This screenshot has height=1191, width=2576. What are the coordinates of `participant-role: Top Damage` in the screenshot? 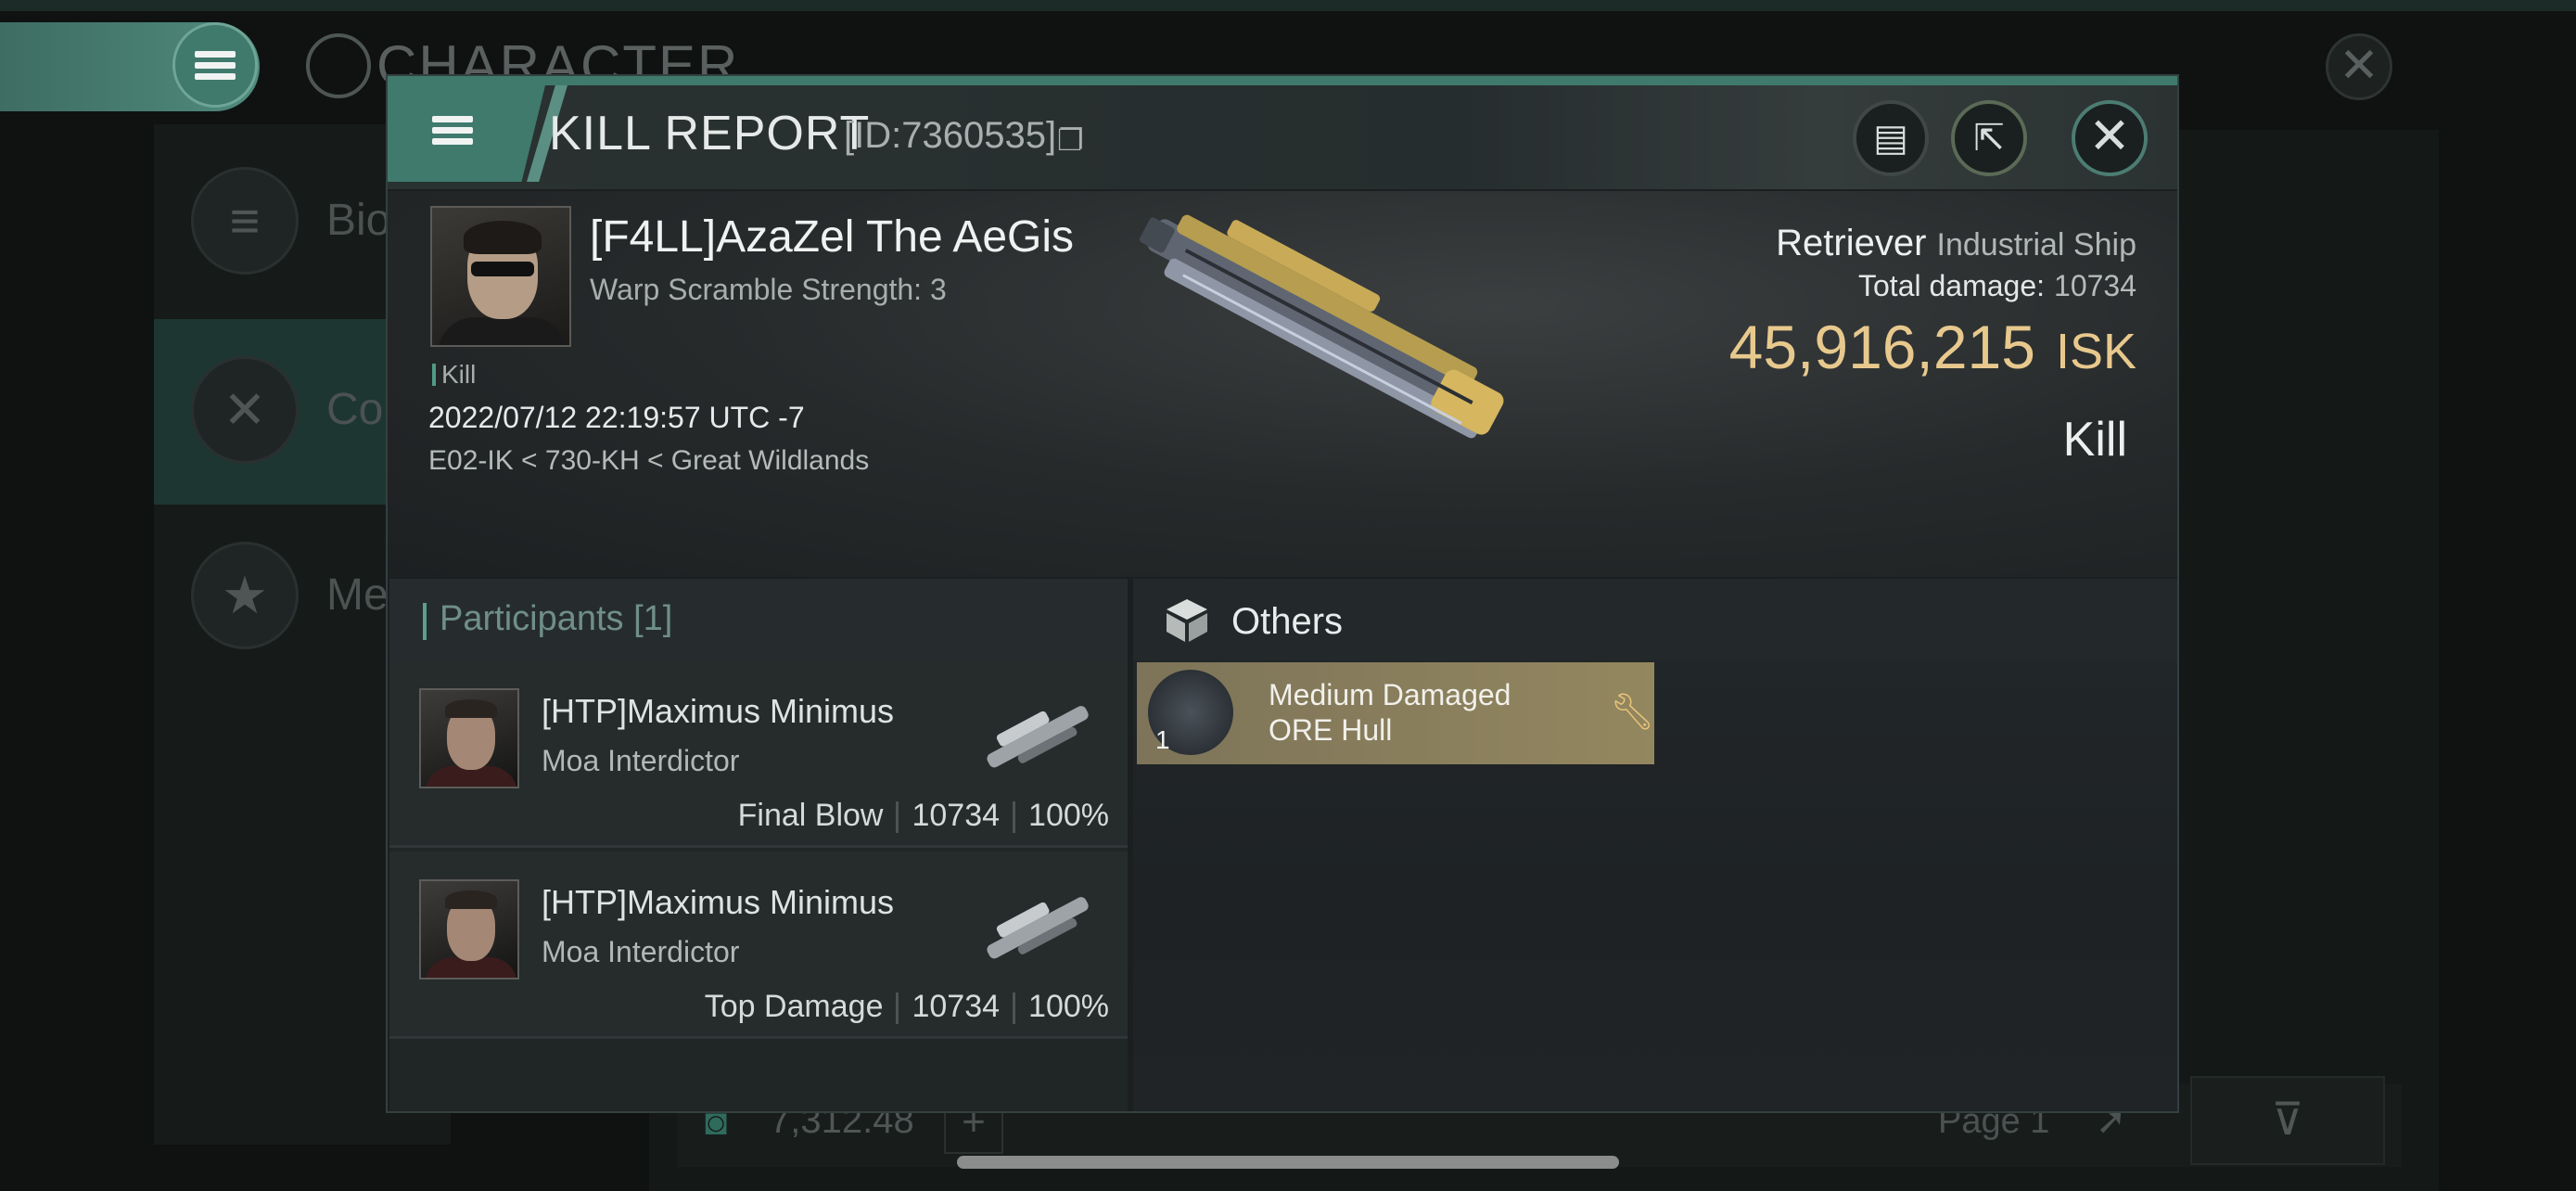 It's located at (794, 1007).